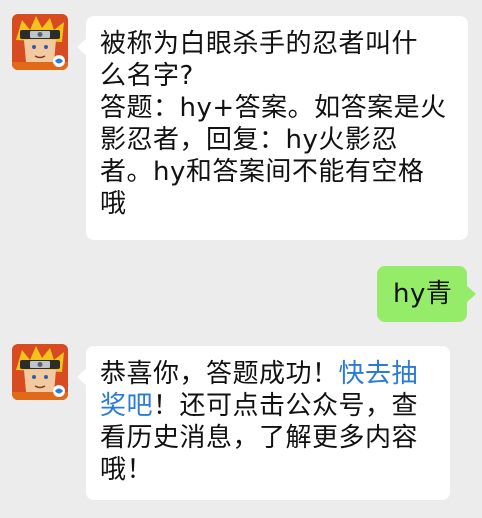 The image size is (482, 518). I want to click on message-line: 恭喜你，答题成功！快去抽, so click(268, 374).